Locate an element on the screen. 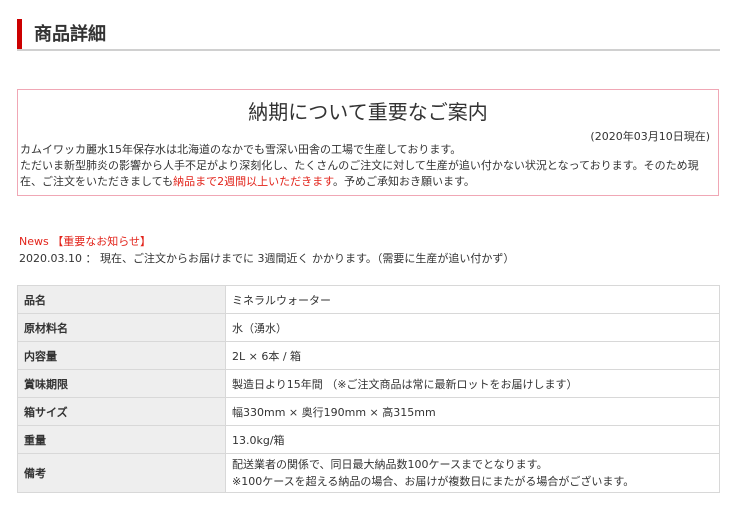 Image resolution: width=750 pixels, height=511 pixels. table-row: 箱サイズ 幅330mm × 奥行190mm × 高315mm is located at coordinates (368, 411).